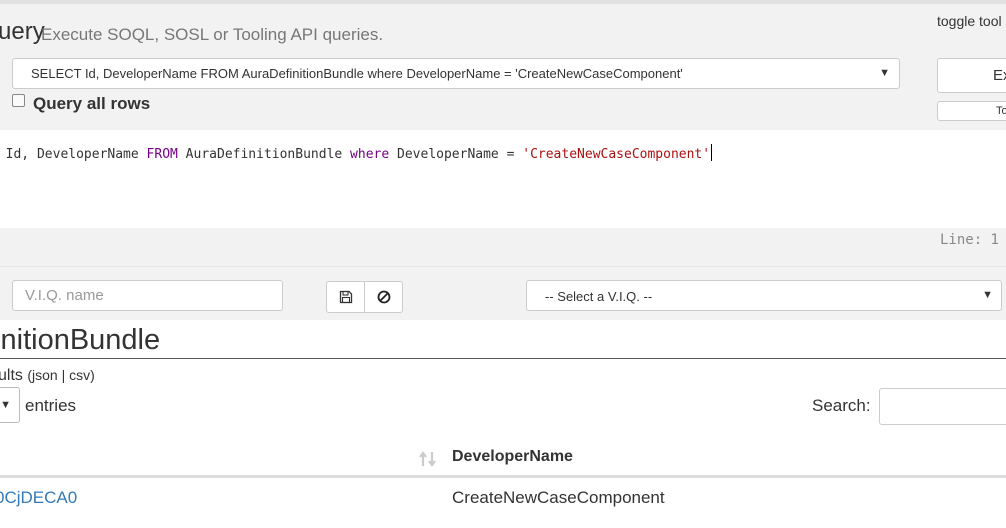 The width and height of the screenshot is (1006, 528). Describe the element at coordinates (971, 111) in the screenshot. I see `tools-button: To` at that location.